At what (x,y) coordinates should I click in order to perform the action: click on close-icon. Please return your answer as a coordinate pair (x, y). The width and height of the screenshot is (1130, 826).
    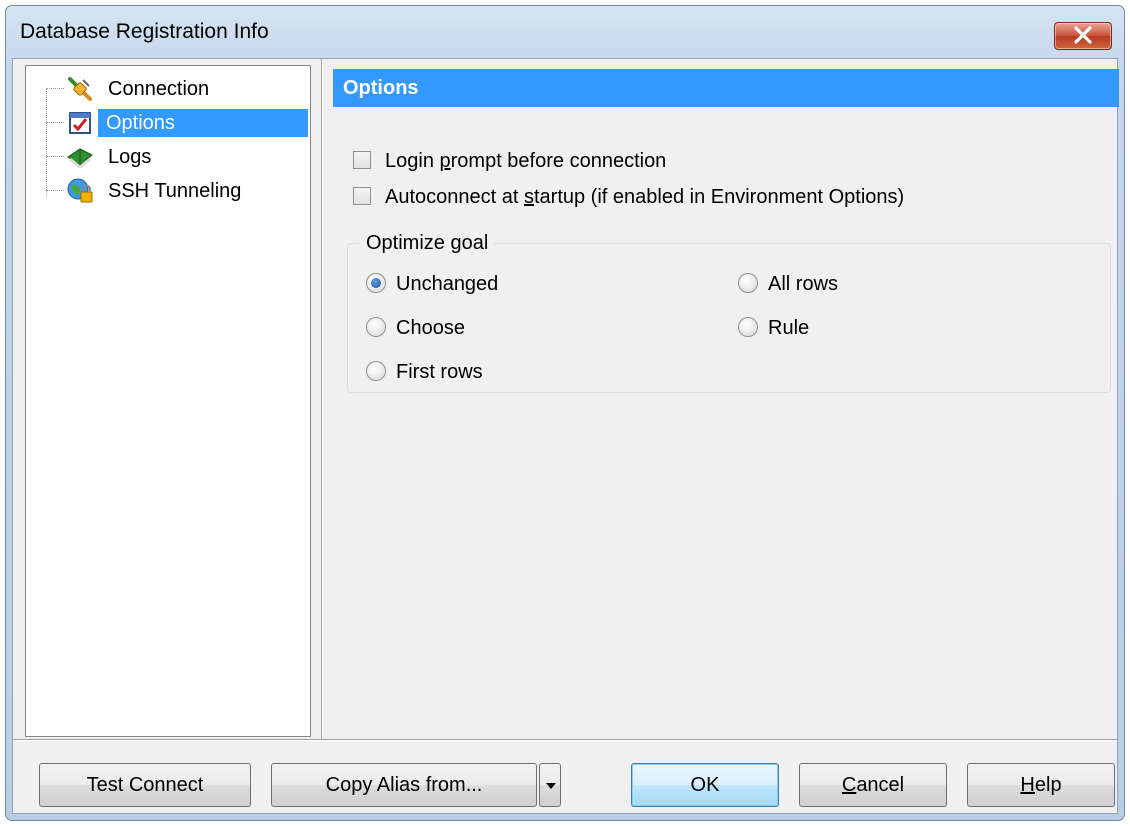
    Looking at the image, I should click on (1083, 35).